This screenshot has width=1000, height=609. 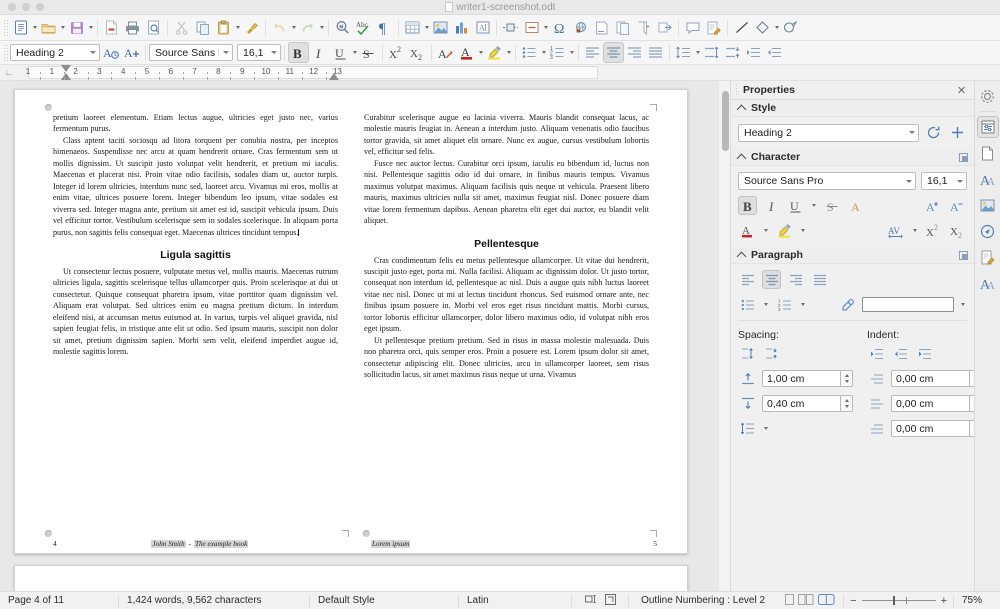 What do you see at coordinates (664, 27) in the screenshot?
I see `insert-cross-reference-icon` at bounding box center [664, 27].